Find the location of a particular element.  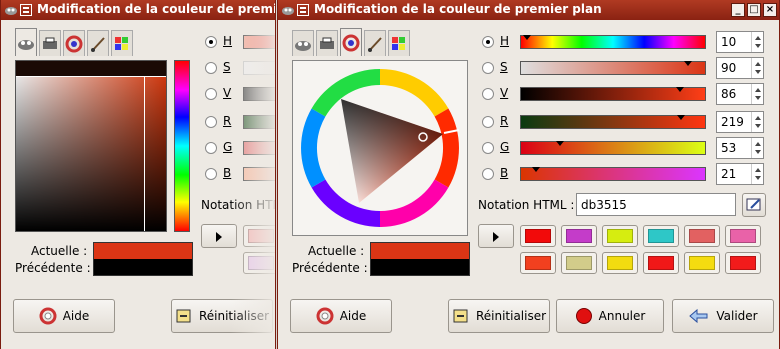

slider-b-marker is located at coordinates (536, 169).